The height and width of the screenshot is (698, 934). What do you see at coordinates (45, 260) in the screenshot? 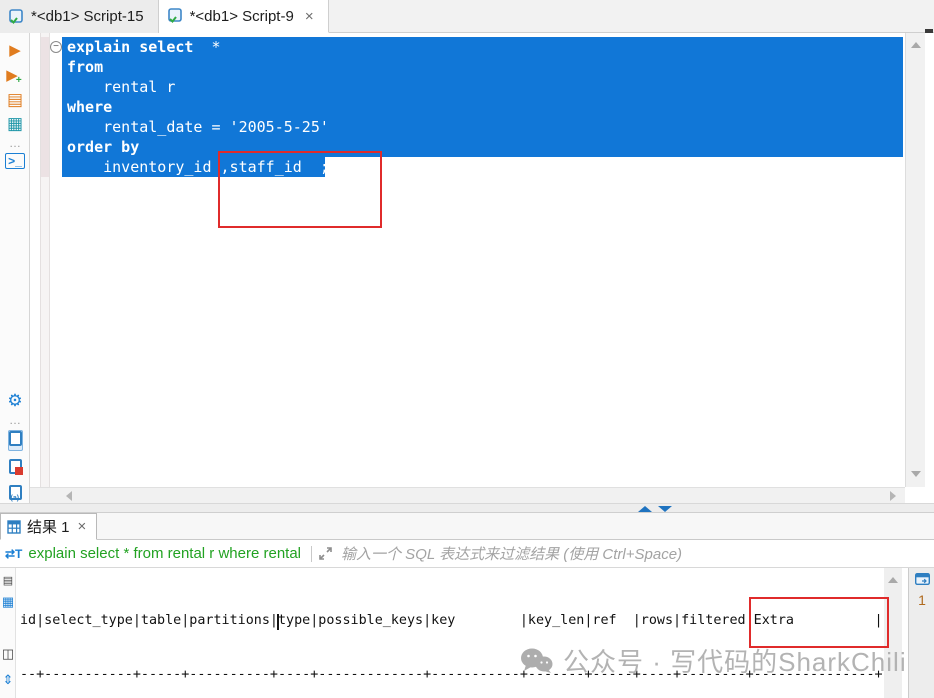
I see `annotation-ruler` at bounding box center [45, 260].